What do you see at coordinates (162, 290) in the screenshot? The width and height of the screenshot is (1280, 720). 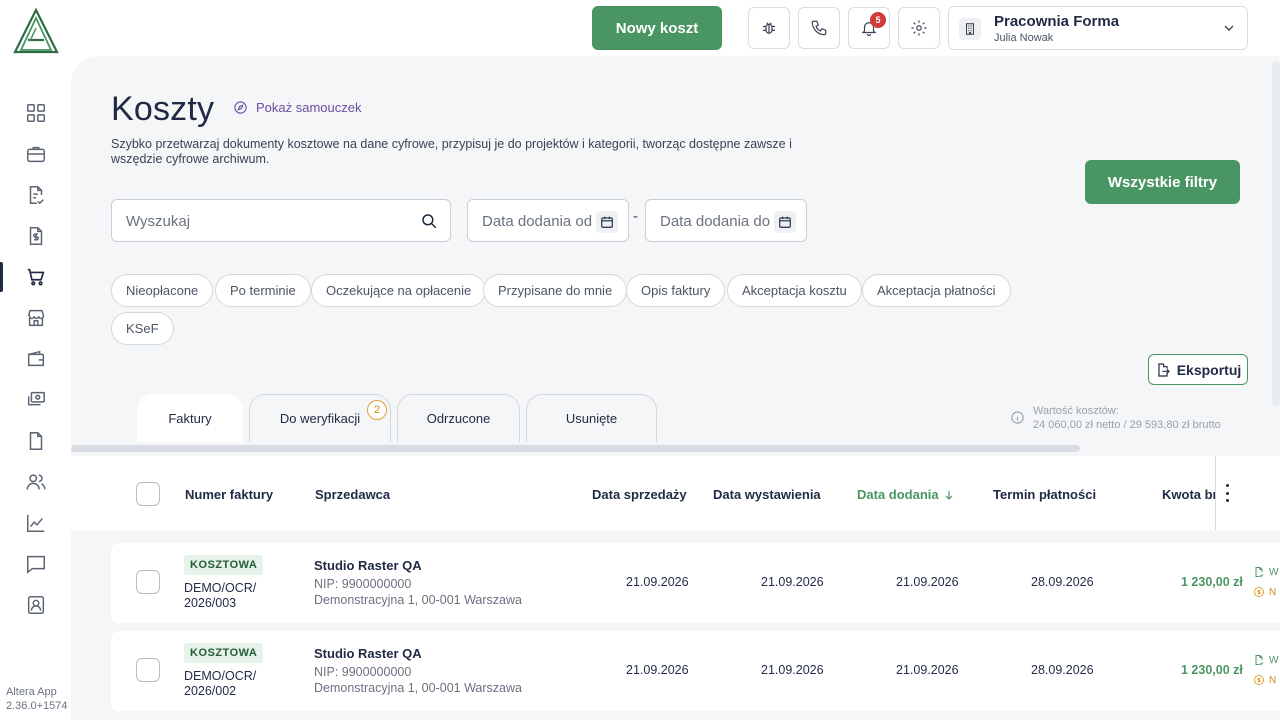 I see `filter-chip-unpaid: Nieopłacone` at bounding box center [162, 290].